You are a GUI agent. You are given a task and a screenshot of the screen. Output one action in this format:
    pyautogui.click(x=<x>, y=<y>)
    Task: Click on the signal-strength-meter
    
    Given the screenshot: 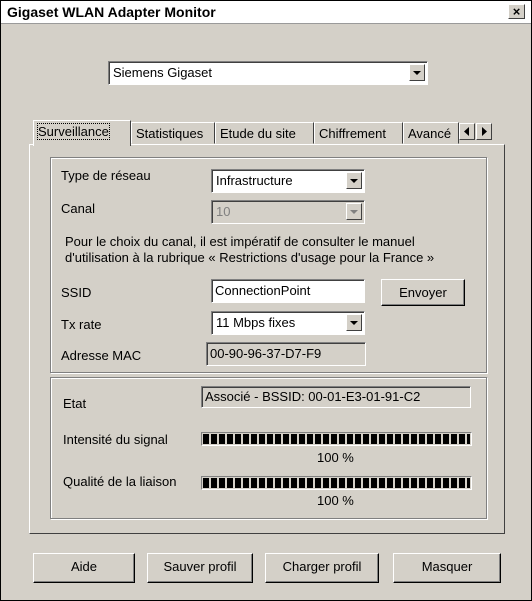 What is the action you would take?
    pyautogui.click(x=336, y=439)
    